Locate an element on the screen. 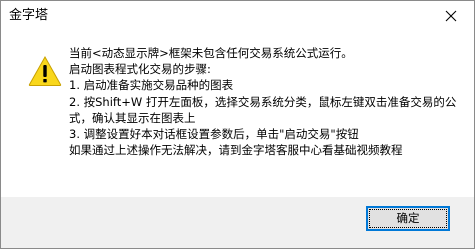 The width and height of the screenshot is (475, 249). ok-button-label: 确定 is located at coordinates (408, 218).